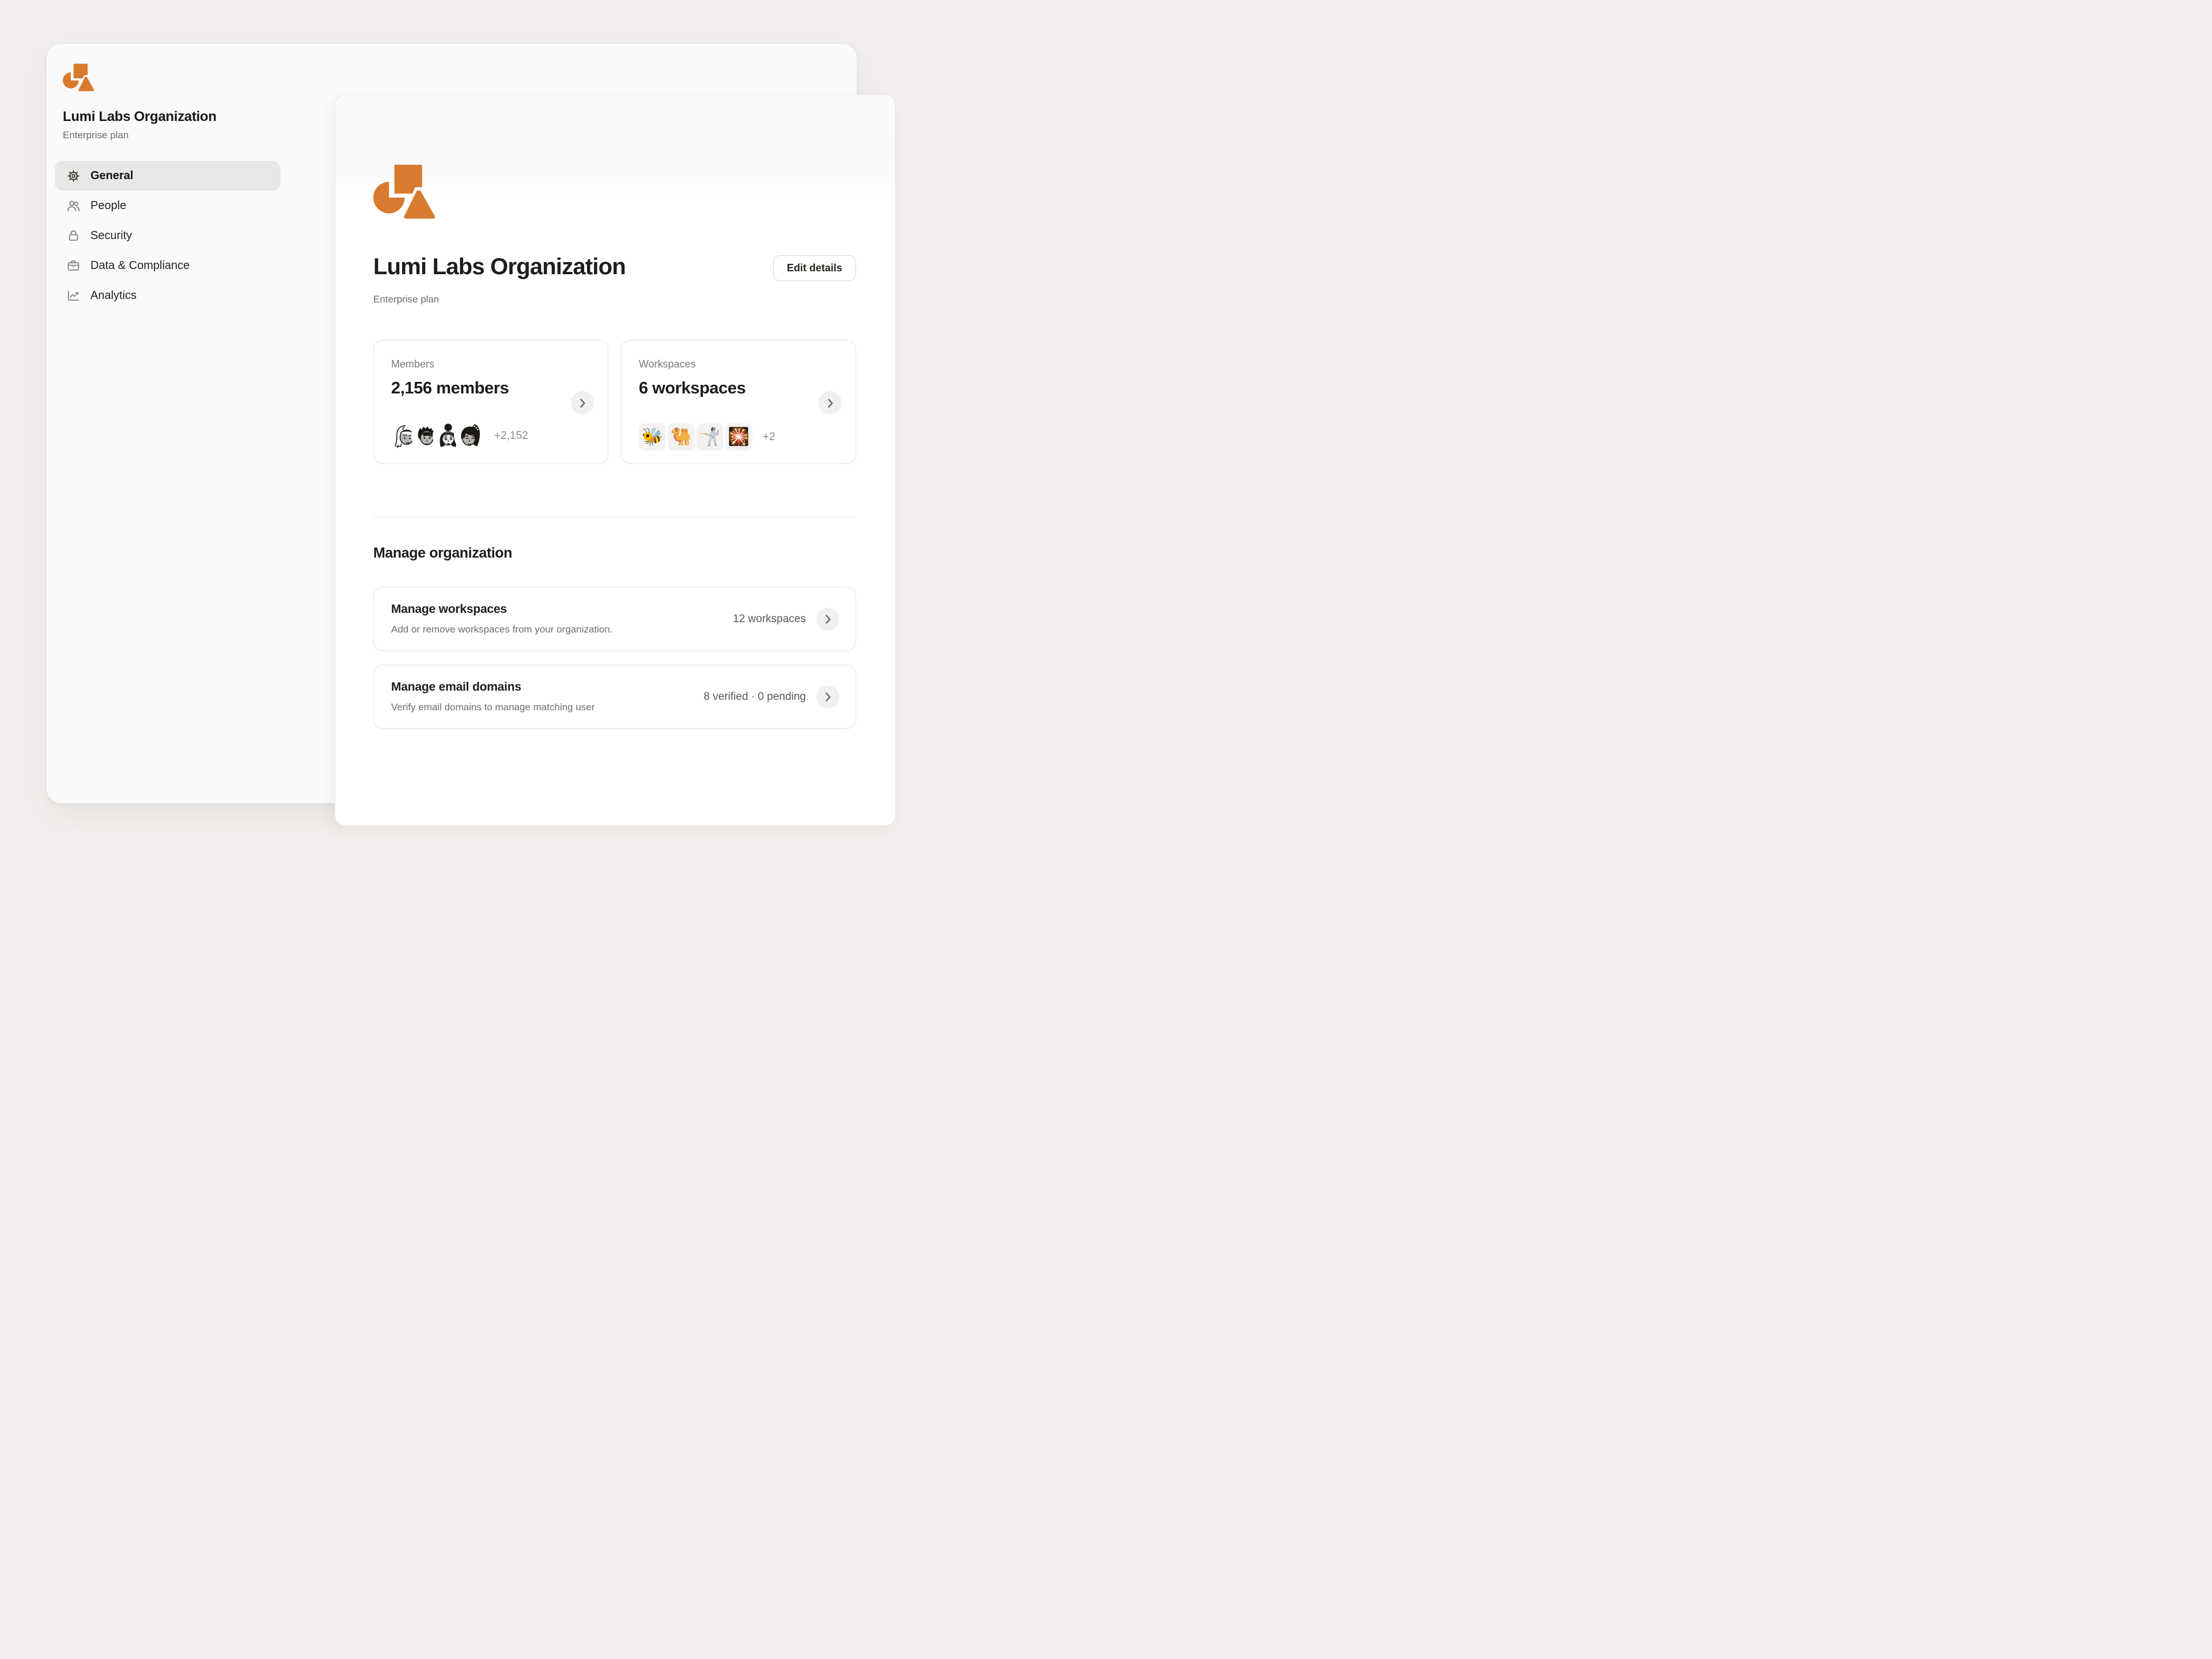 The height and width of the screenshot is (1659, 2212). Describe the element at coordinates (413, 364) in the screenshot. I see `members-label: Members` at that location.